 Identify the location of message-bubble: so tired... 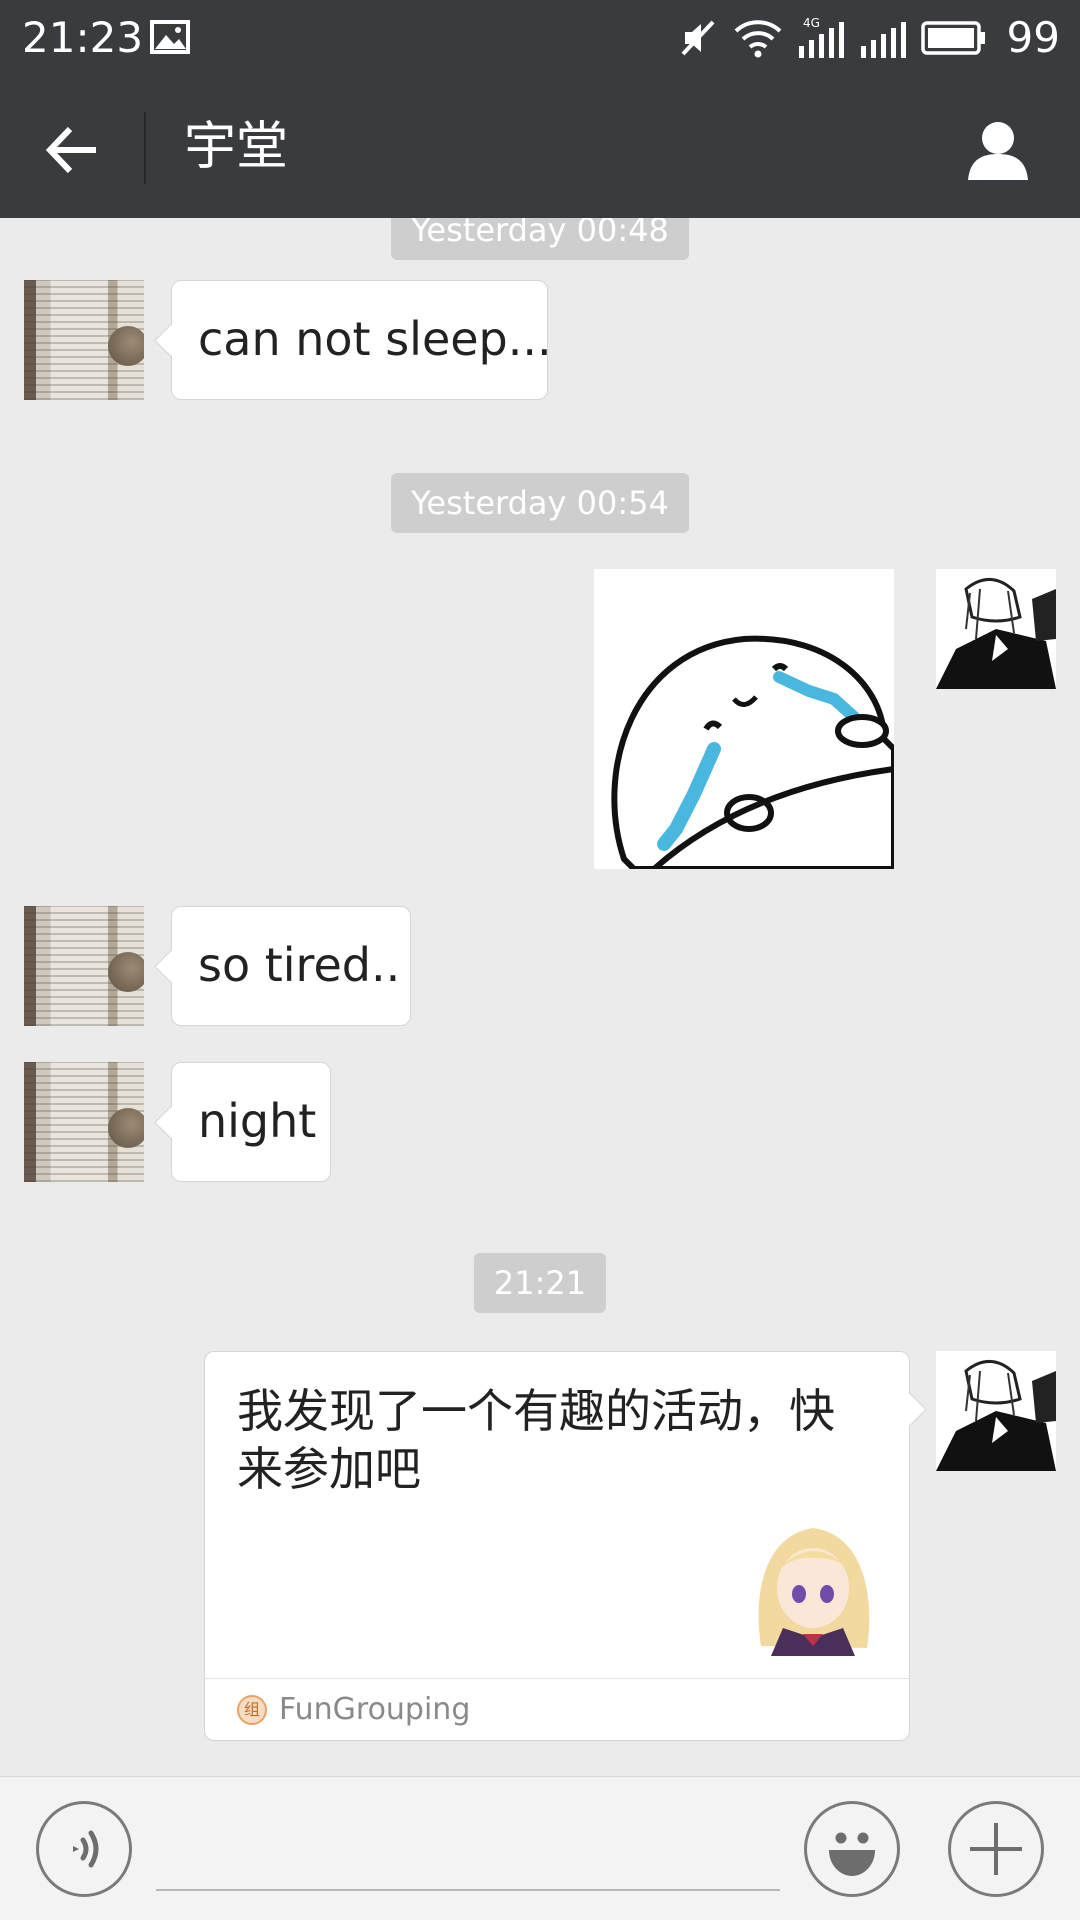
(291, 966).